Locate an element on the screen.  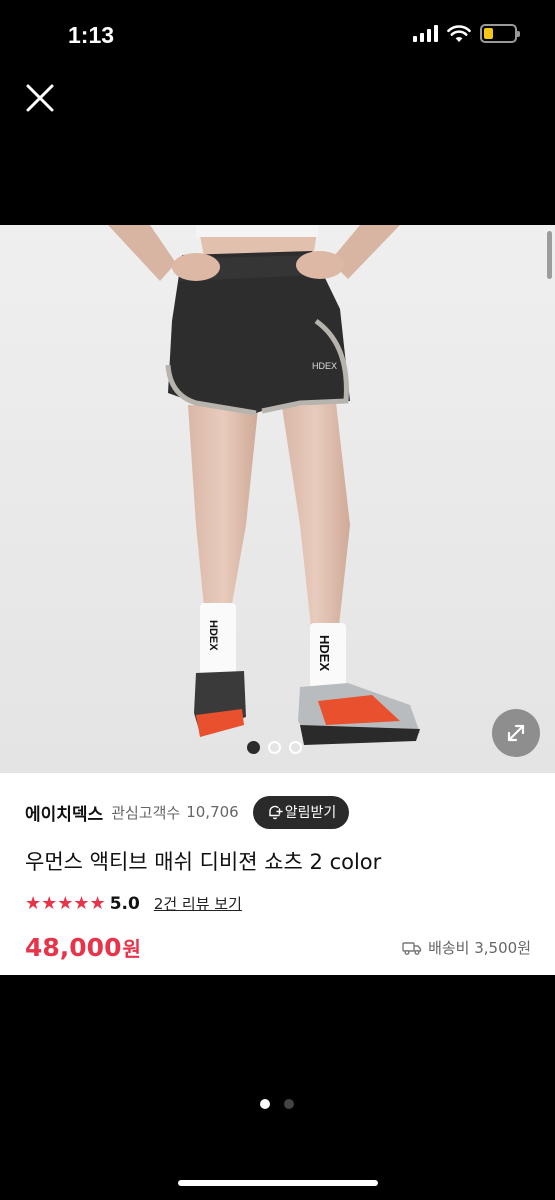
price-unit: 원 is located at coordinates (131, 949).